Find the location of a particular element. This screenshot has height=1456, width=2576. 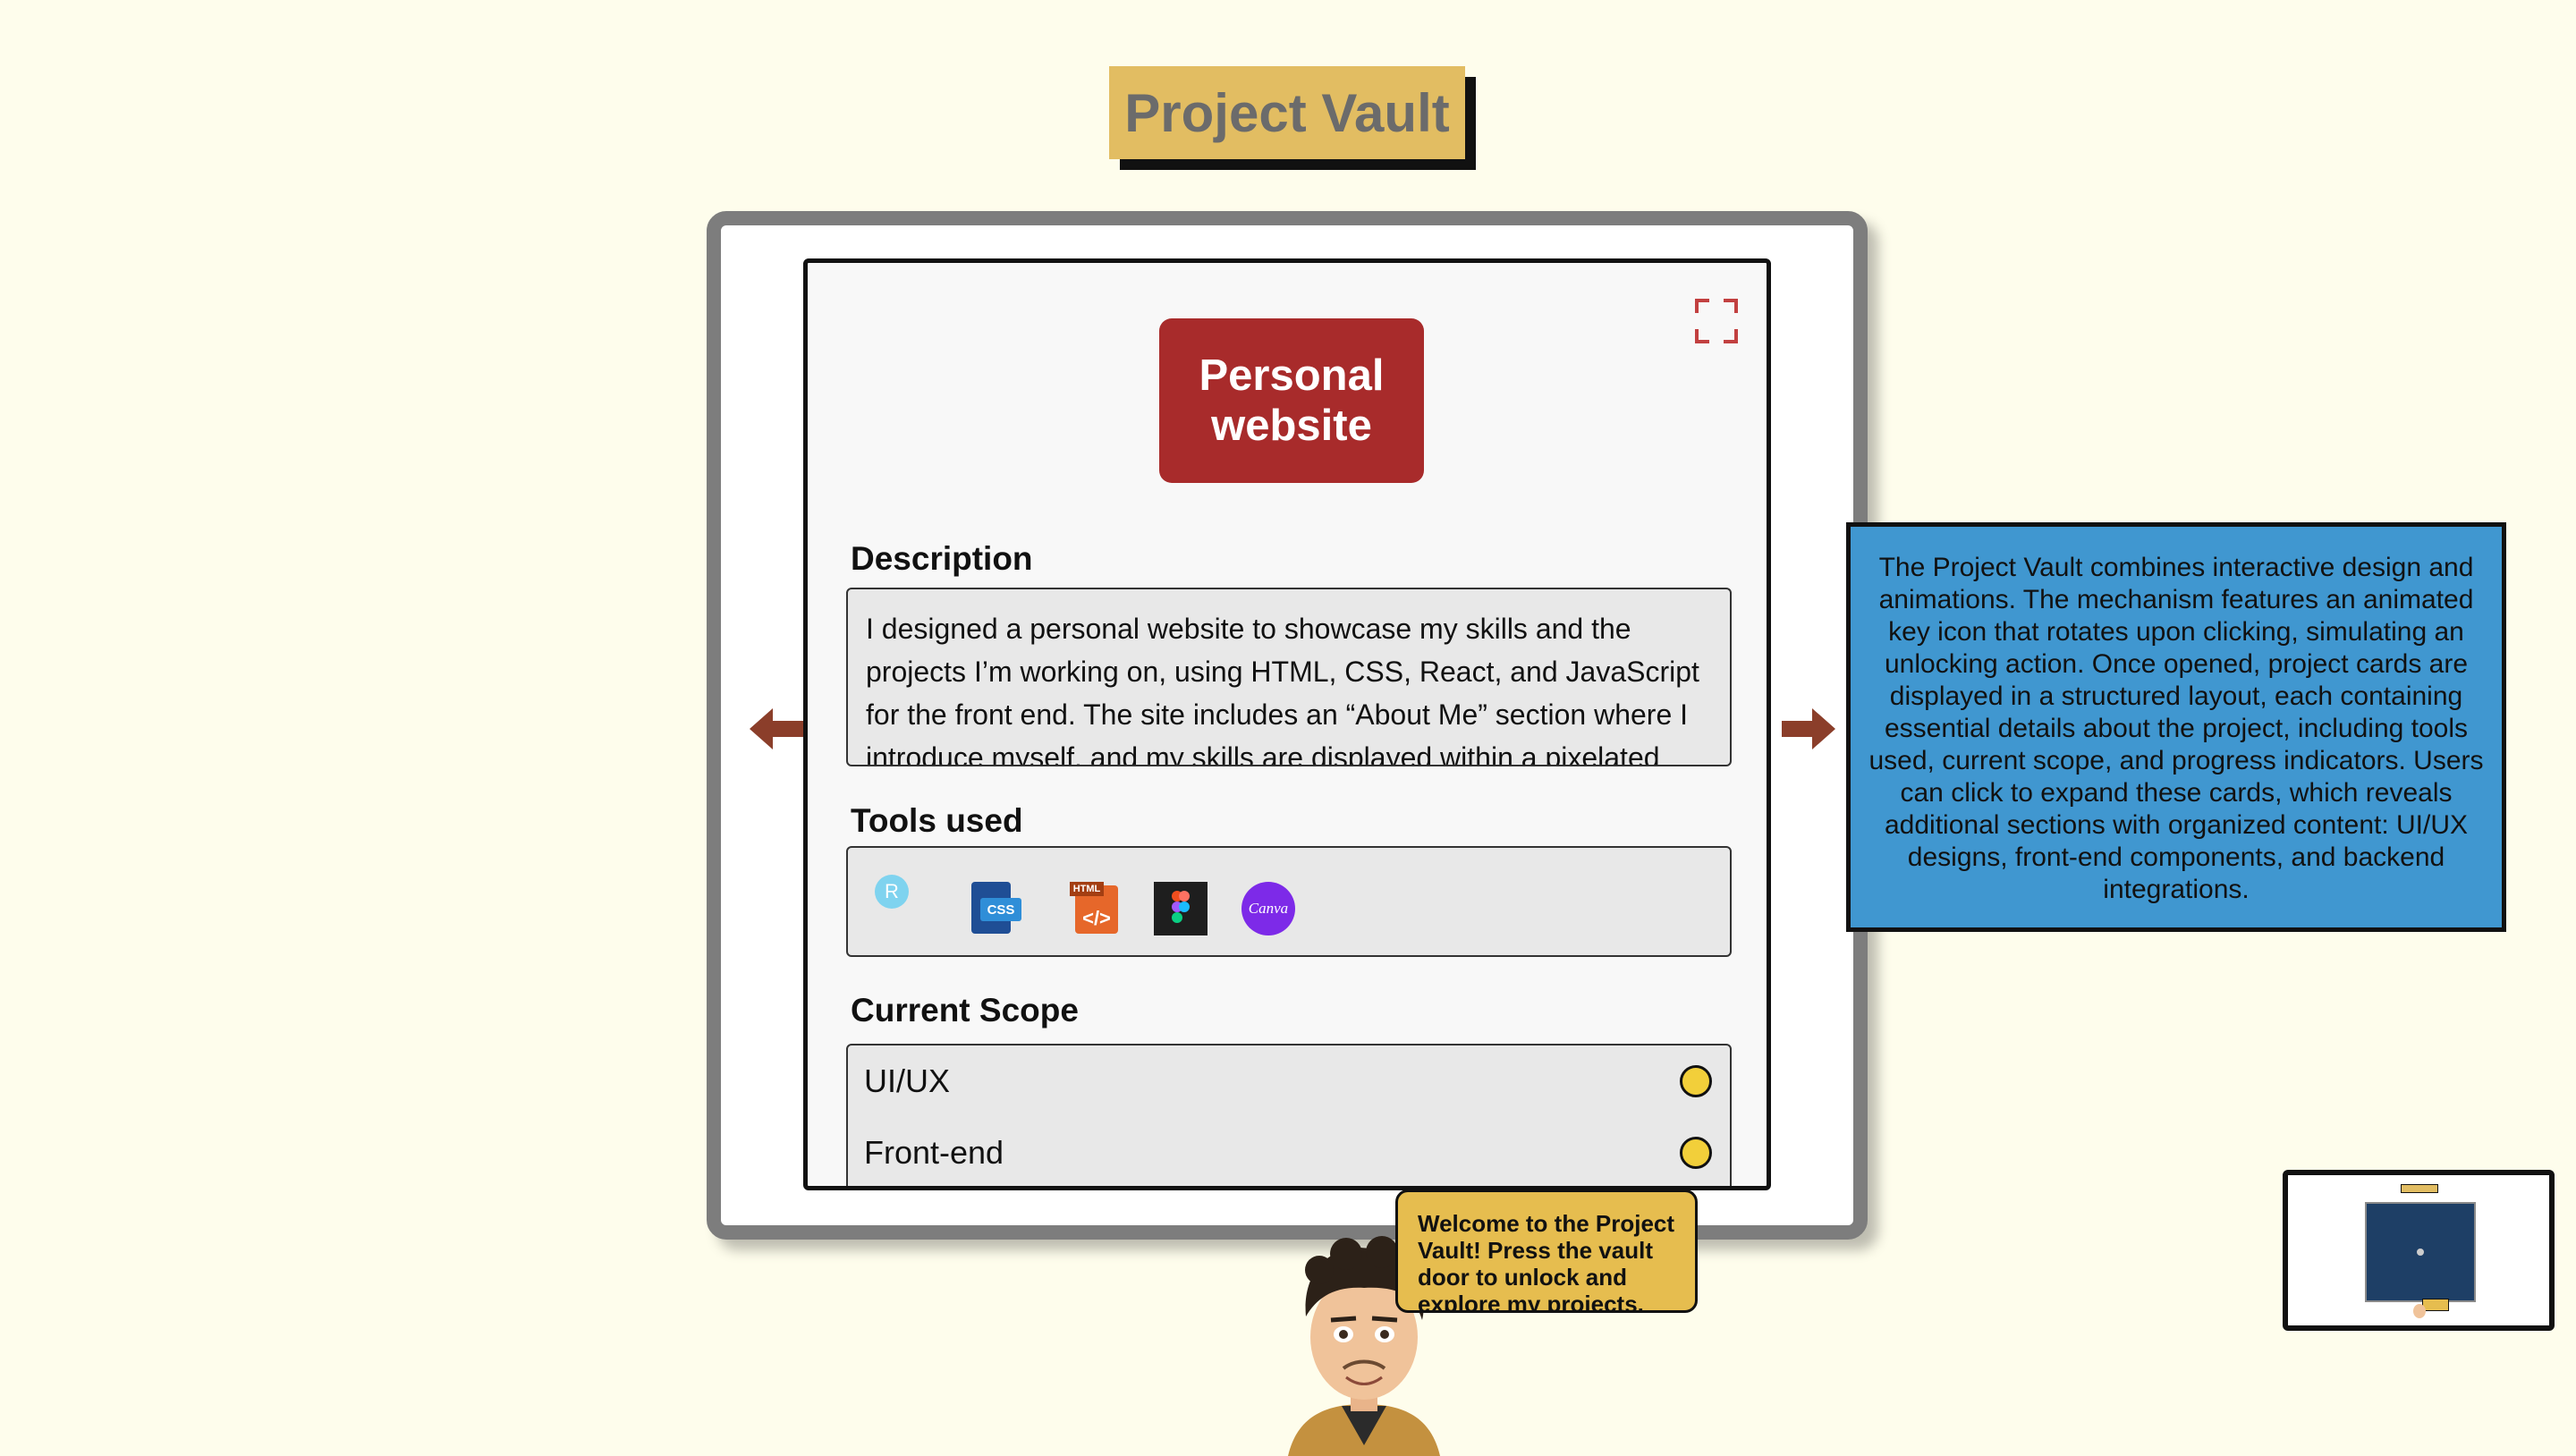

page-title: Project Vault is located at coordinates (1287, 112).